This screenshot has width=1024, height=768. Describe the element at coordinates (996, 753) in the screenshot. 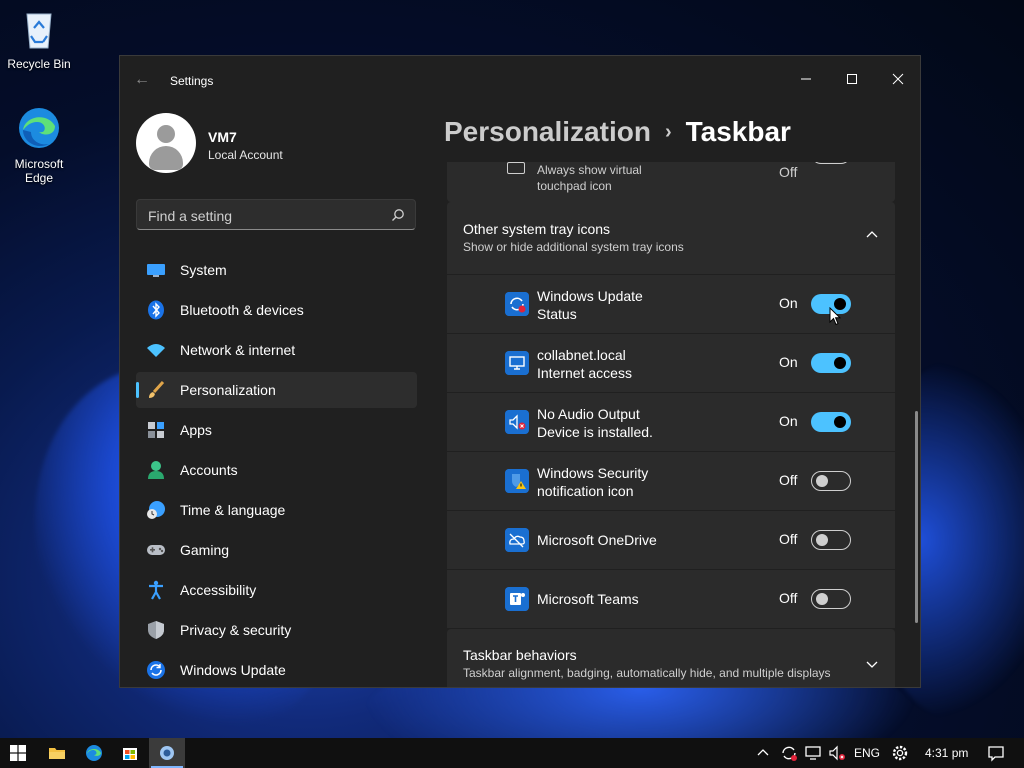

I see `notification-icon` at that location.